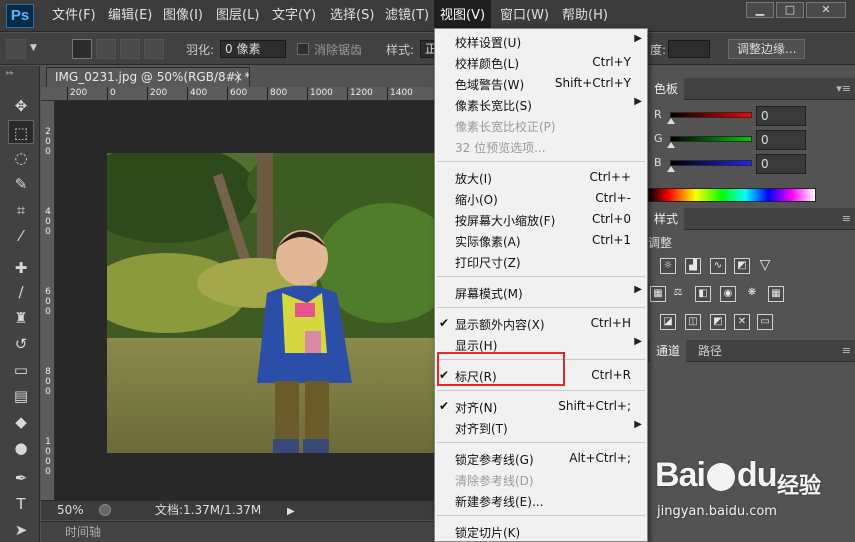  Describe the element at coordinates (148, 77) in the screenshot. I see `document-tab: IMG_0231.jpg @ 50%(RGB/8#) * ×` at that location.